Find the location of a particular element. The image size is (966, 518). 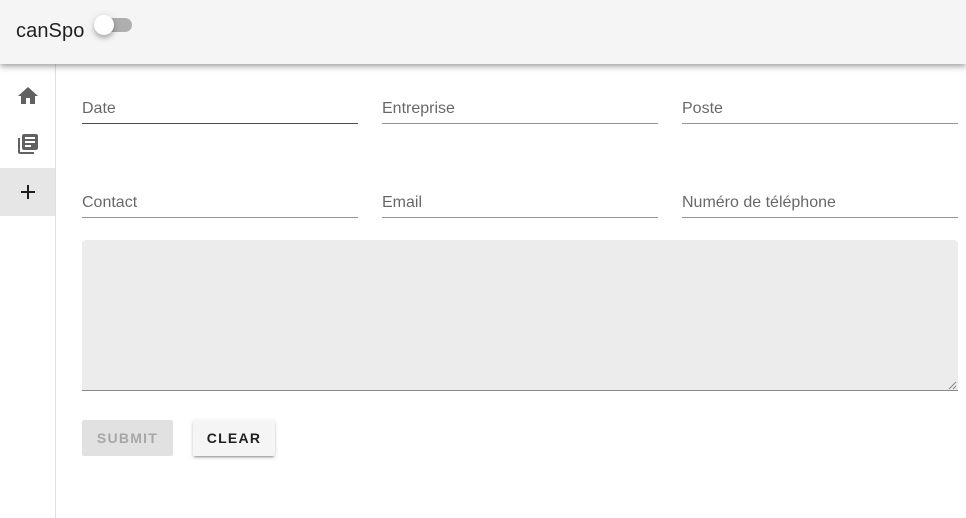

date-input is located at coordinates (220, 102).